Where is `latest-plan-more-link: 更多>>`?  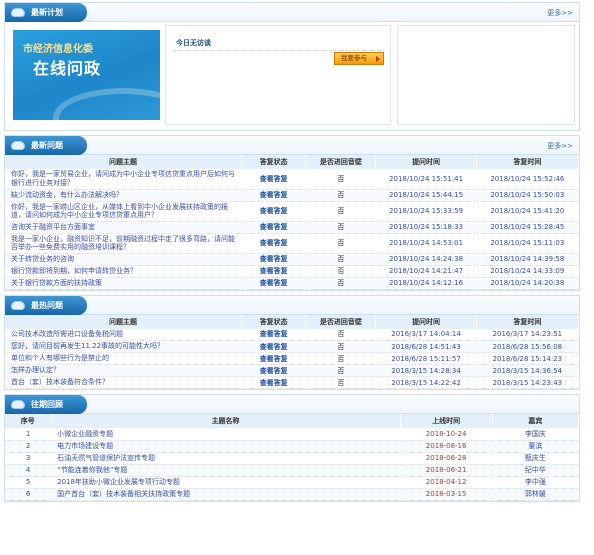 latest-plan-more-link: 更多>> is located at coordinates (560, 13).